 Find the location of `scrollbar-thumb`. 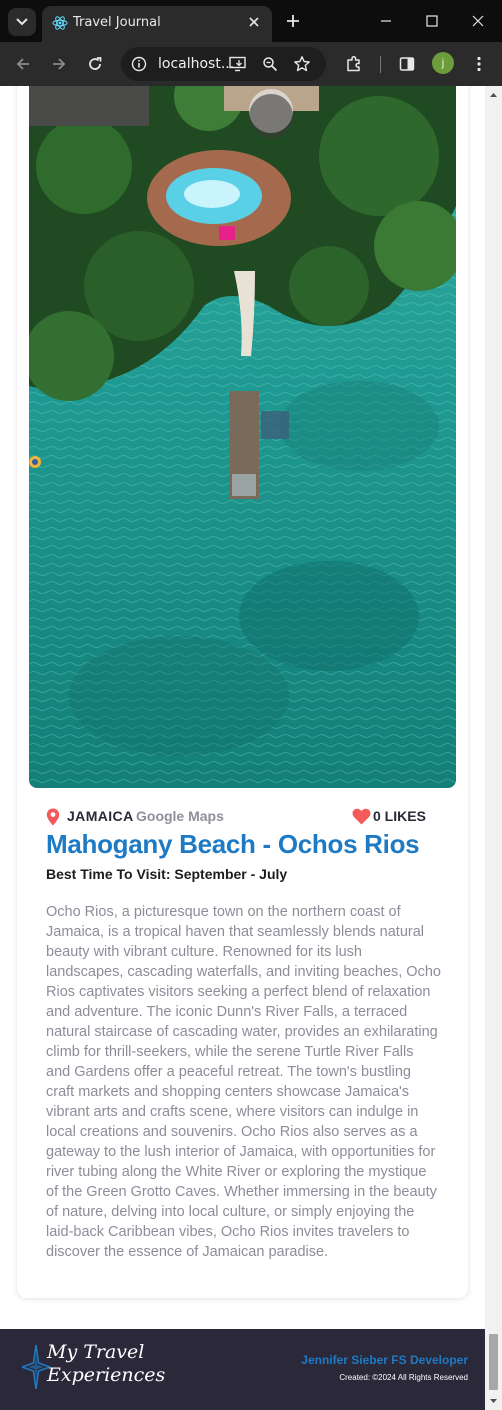

scrollbar-thumb is located at coordinates (493, 1362).